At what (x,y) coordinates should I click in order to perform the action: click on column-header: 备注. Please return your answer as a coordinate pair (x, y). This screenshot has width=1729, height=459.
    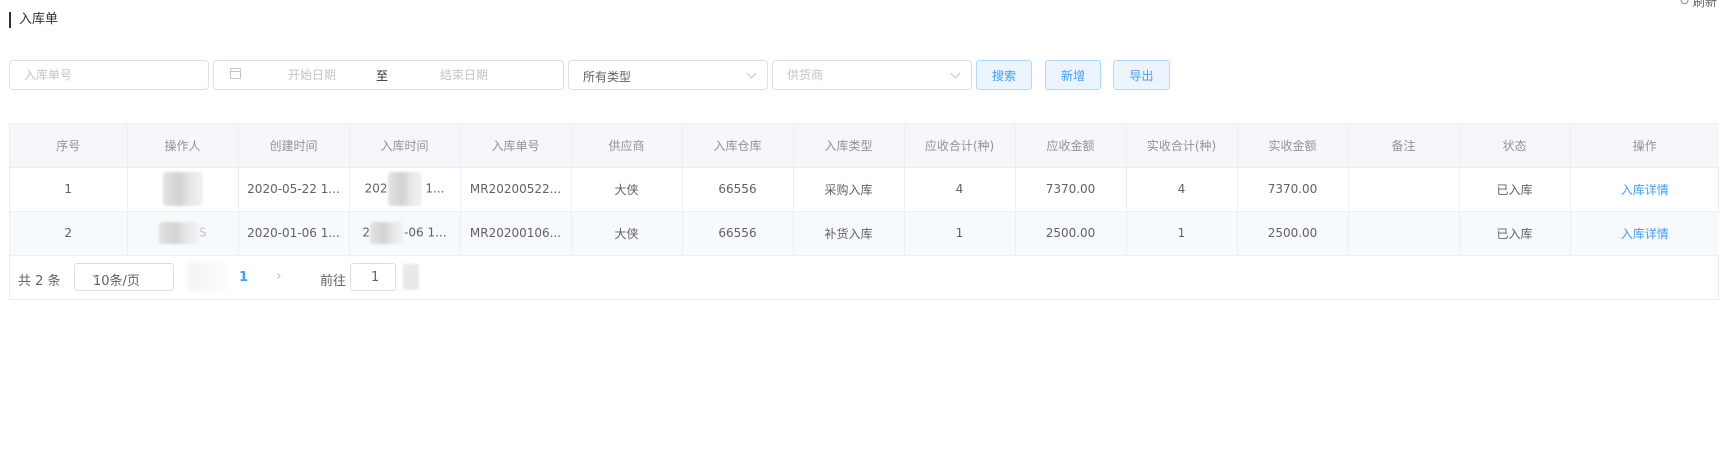
    Looking at the image, I should click on (1404, 146).